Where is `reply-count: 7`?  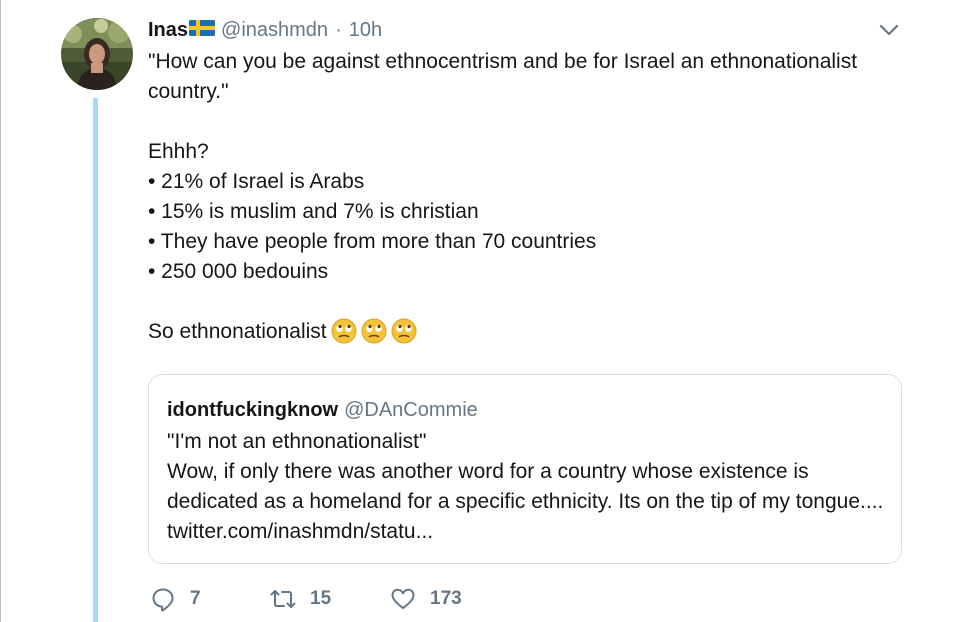 reply-count: 7 is located at coordinates (195, 598).